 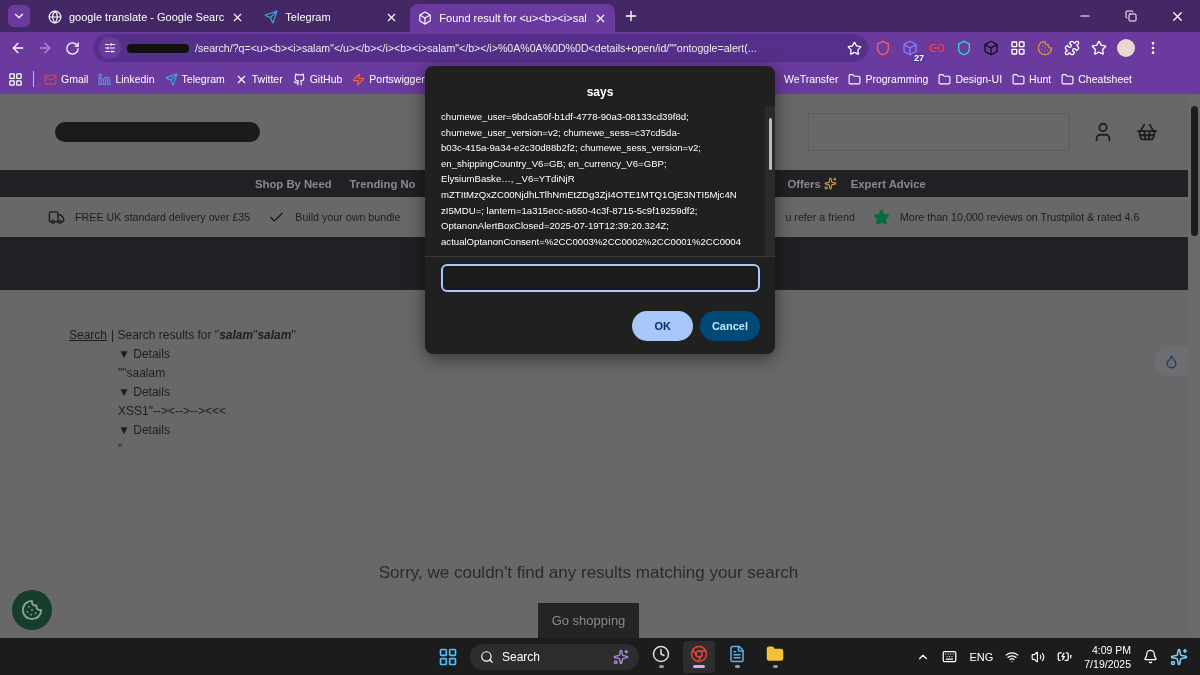 What do you see at coordinates (565, 117) in the screenshot?
I see `dialog-message-line: chumewe_user=9bdca50f-b1df-4778-90a3-08133cd39f8d;` at bounding box center [565, 117].